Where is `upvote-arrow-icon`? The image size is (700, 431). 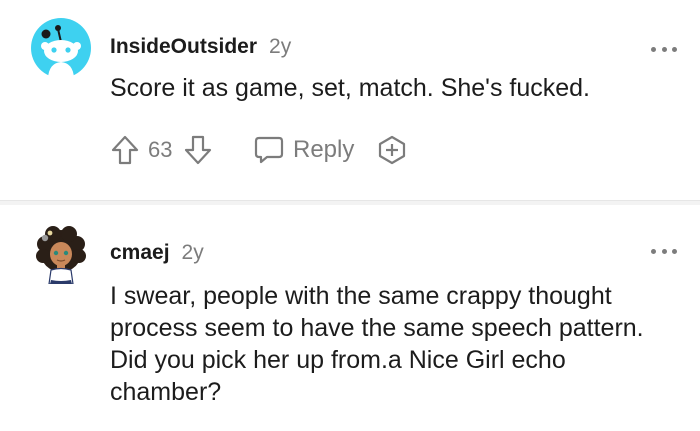
upvote-arrow-icon is located at coordinates (125, 150).